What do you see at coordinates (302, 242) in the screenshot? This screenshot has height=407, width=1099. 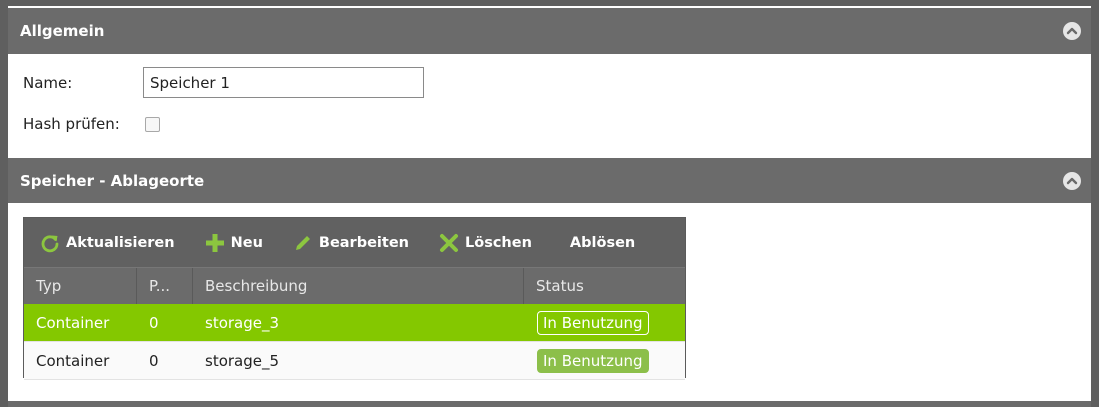 I see `pencil-icon` at bounding box center [302, 242].